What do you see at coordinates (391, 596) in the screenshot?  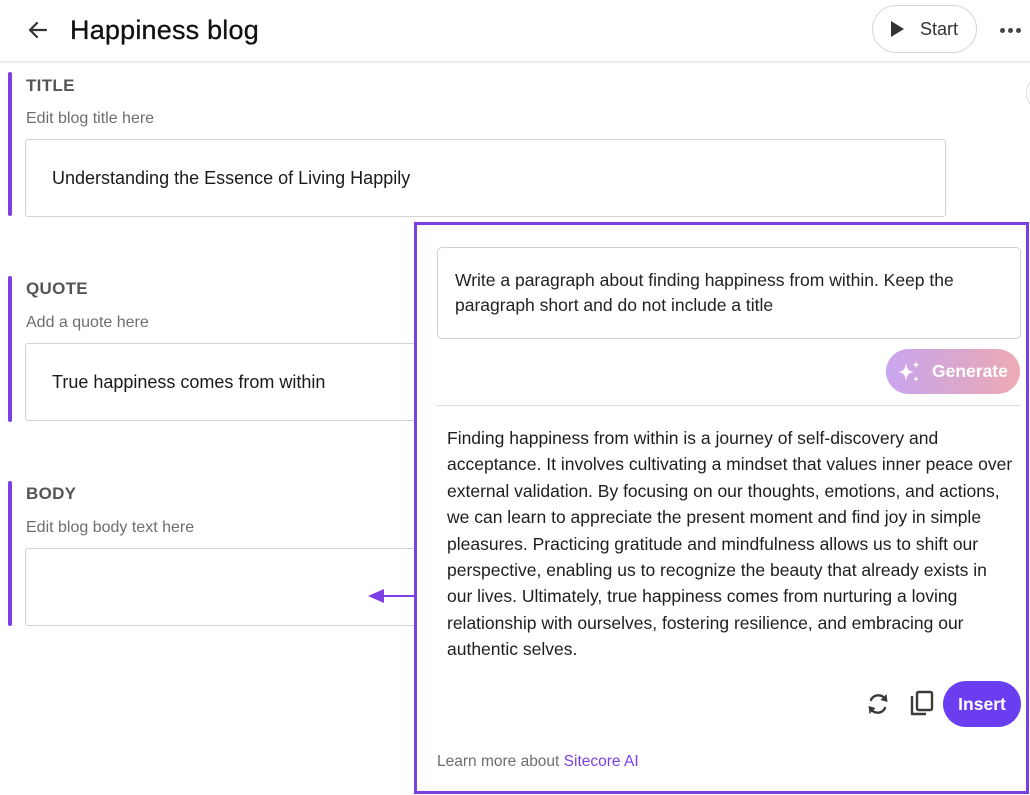 I see `insert-target-arrow-icon` at bounding box center [391, 596].